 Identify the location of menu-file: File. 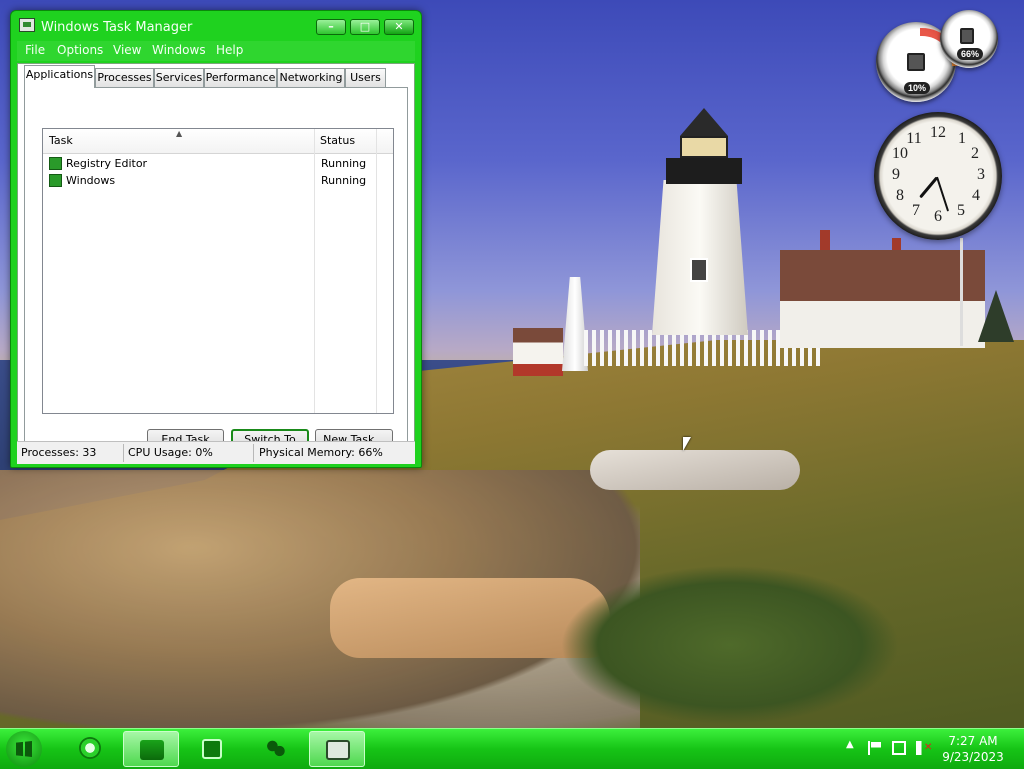
(35, 50).